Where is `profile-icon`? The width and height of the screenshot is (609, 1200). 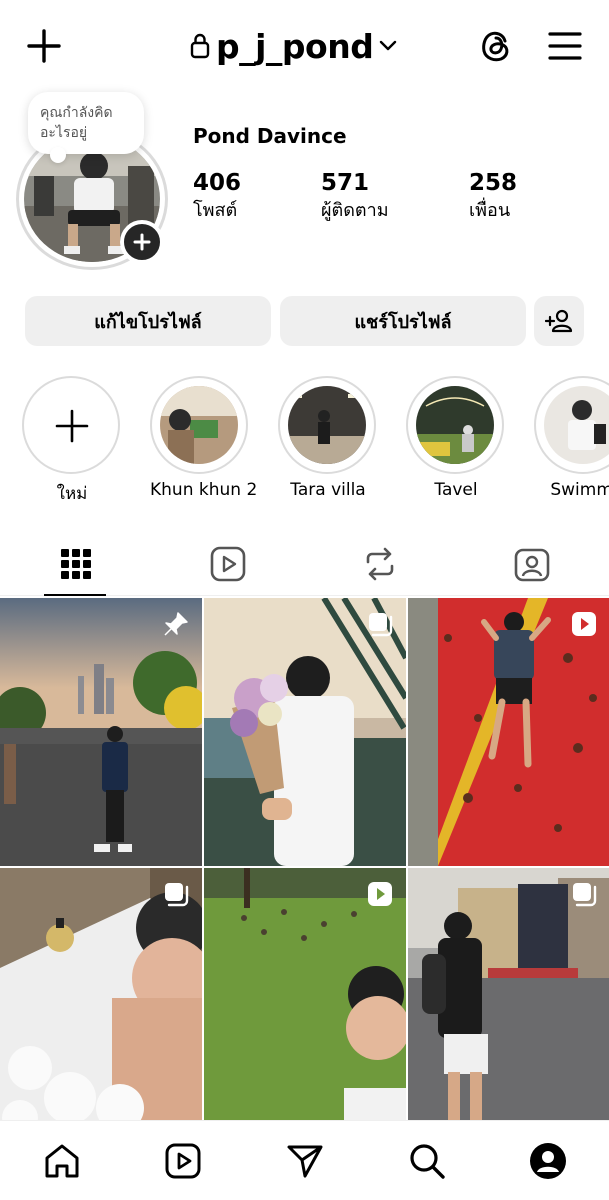
profile-icon is located at coordinates (548, 1161).